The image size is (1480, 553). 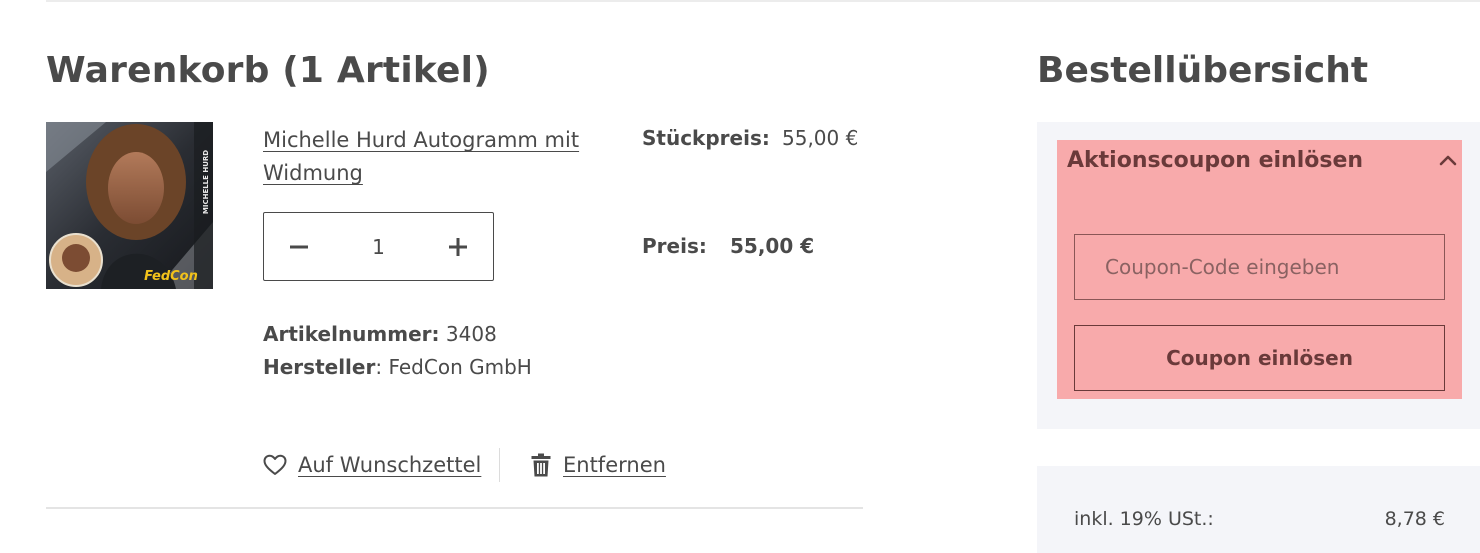 What do you see at coordinates (454, 508) in the screenshot?
I see `cart-item-divider` at bounding box center [454, 508].